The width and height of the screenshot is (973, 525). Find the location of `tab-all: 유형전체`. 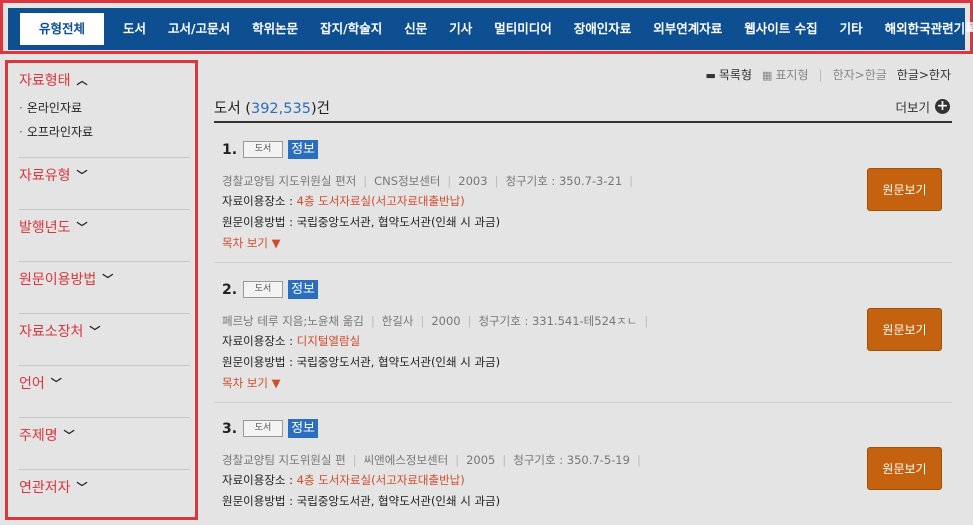

tab-all: 유형전체 is located at coordinates (62, 29).